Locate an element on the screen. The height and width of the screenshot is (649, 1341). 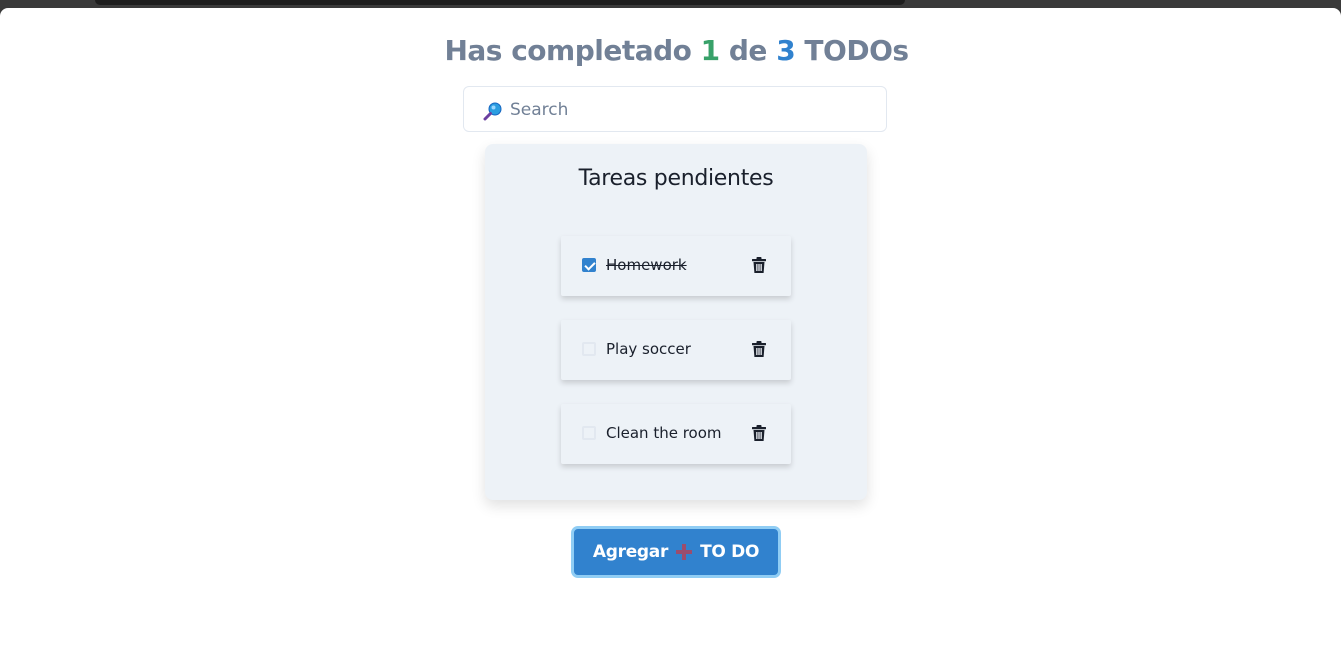
todo-item: Homework is located at coordinates (676, 266).